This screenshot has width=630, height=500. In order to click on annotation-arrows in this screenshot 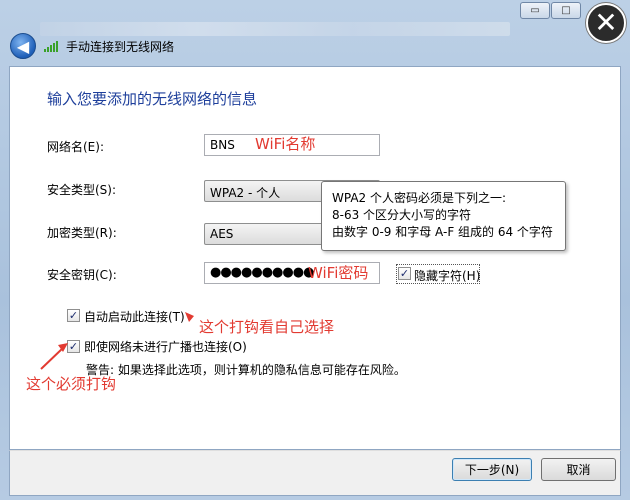, I will do `click(117, 341)`.